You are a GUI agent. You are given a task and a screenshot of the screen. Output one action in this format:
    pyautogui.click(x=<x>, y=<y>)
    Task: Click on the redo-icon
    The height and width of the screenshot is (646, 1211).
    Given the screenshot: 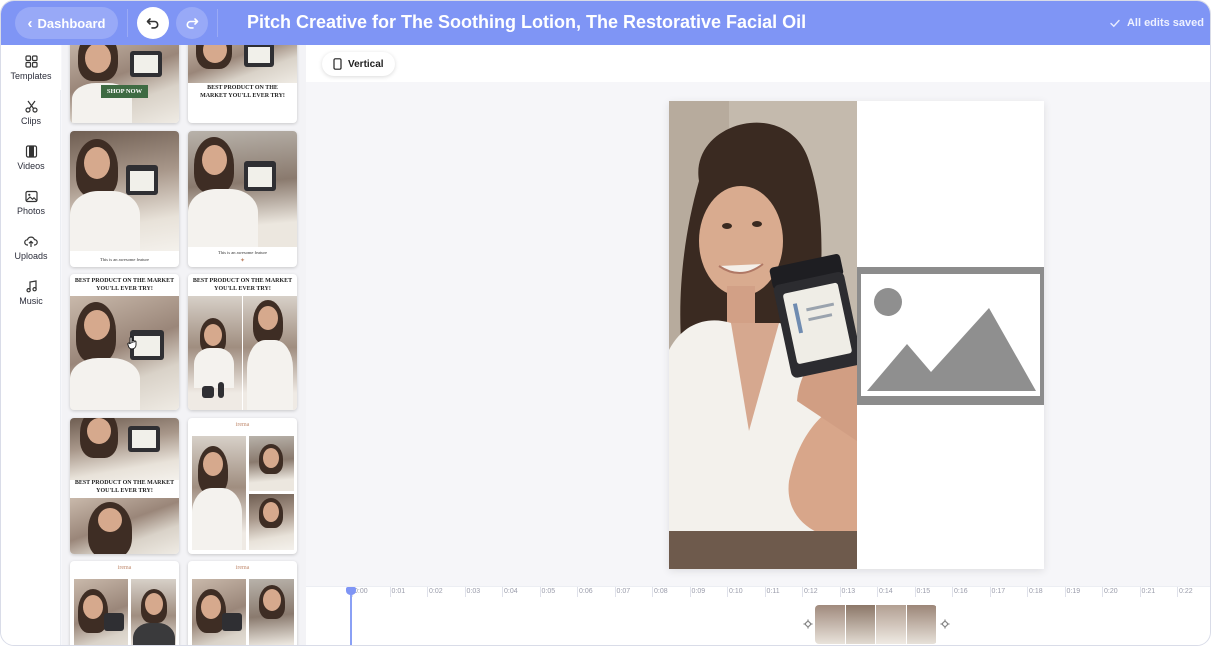 What is the action you would take?
    pyautogui.click(x=192, y=23)
    